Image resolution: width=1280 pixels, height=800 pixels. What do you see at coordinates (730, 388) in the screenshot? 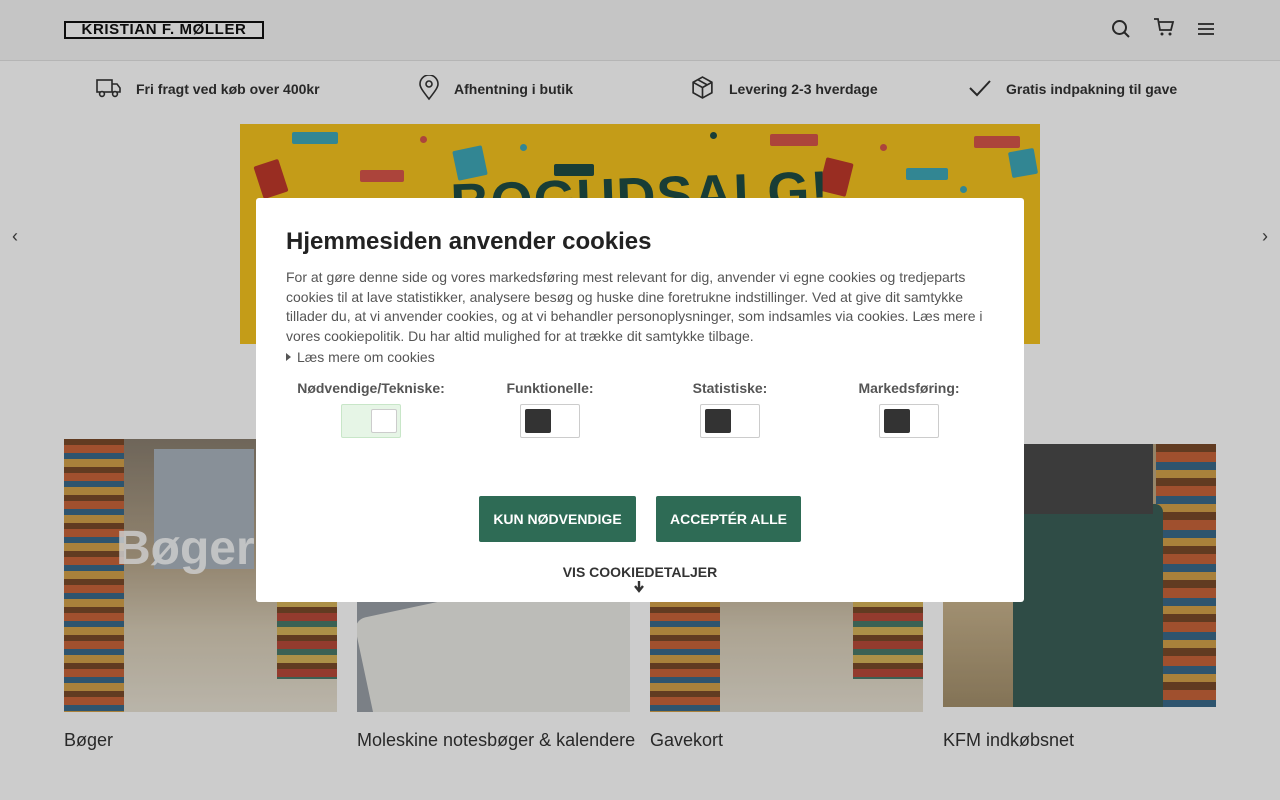
I see `option-label: Statistiske:` at bounding box center [730, 388].